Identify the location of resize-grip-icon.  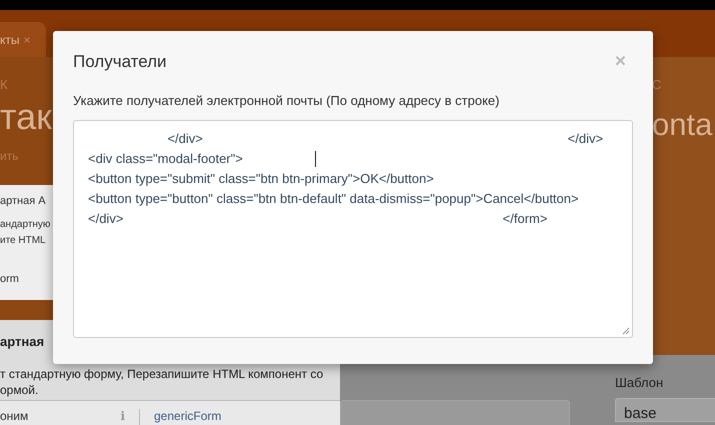
(626, 331).